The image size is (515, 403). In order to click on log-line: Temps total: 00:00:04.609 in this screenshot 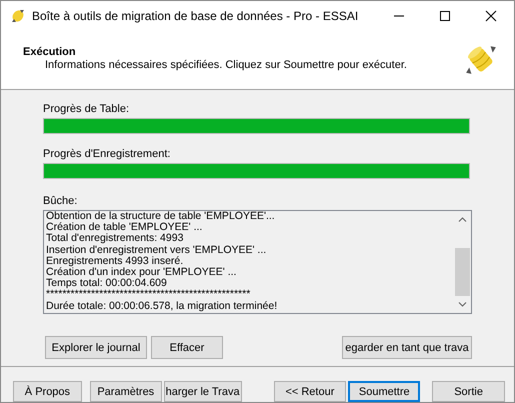, I will do `click(107, 284)`.